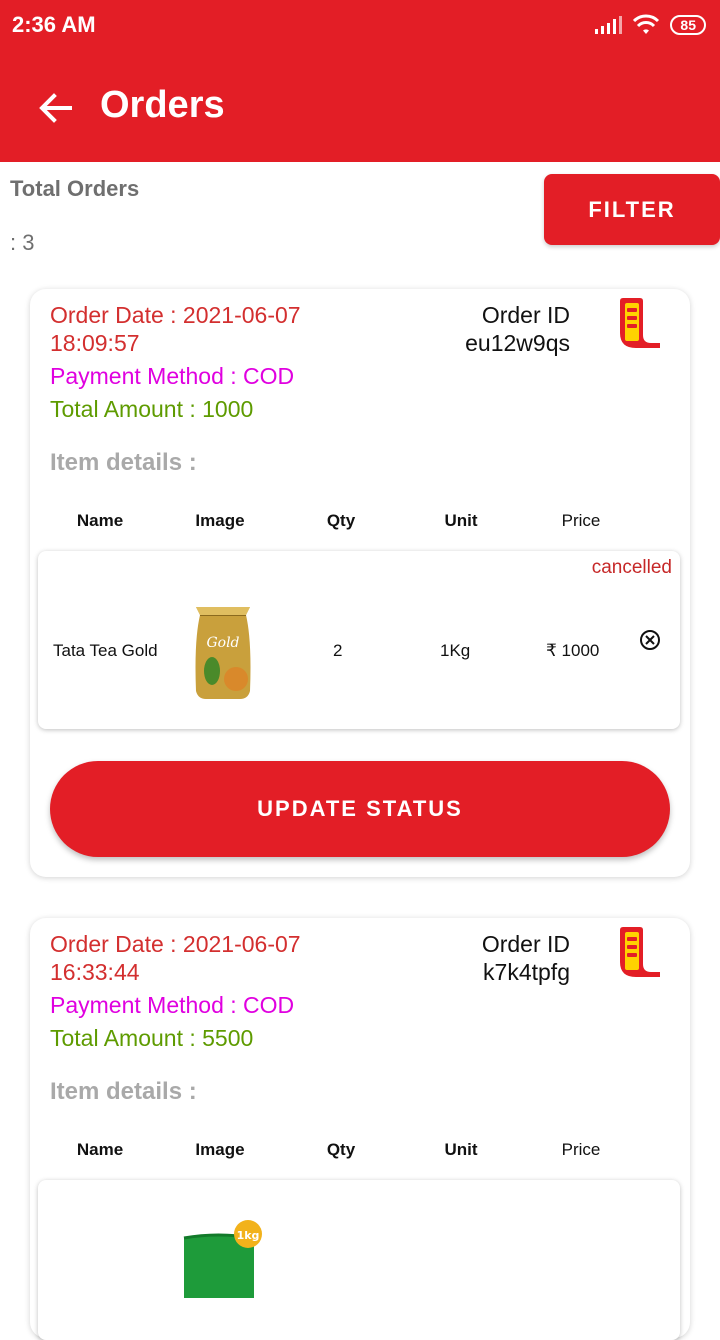 The width and height of the screenshot is (720, 1340). I want to click on page-title: Orders, so click(162, 105).